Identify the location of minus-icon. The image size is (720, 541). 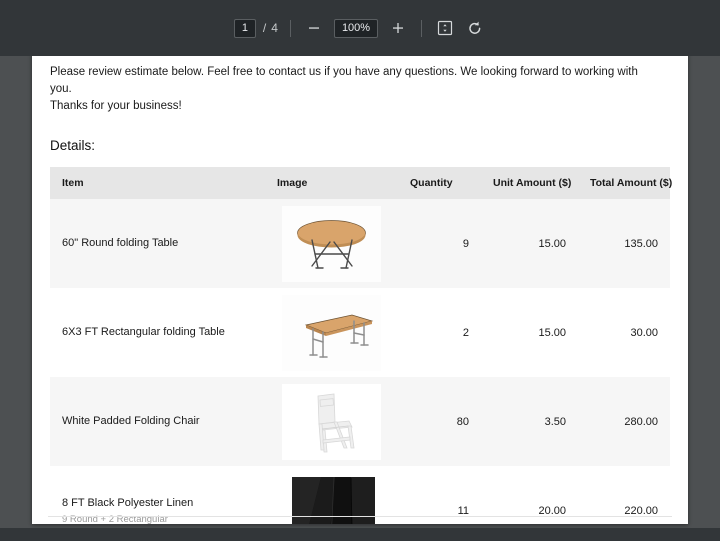
(313, 28).